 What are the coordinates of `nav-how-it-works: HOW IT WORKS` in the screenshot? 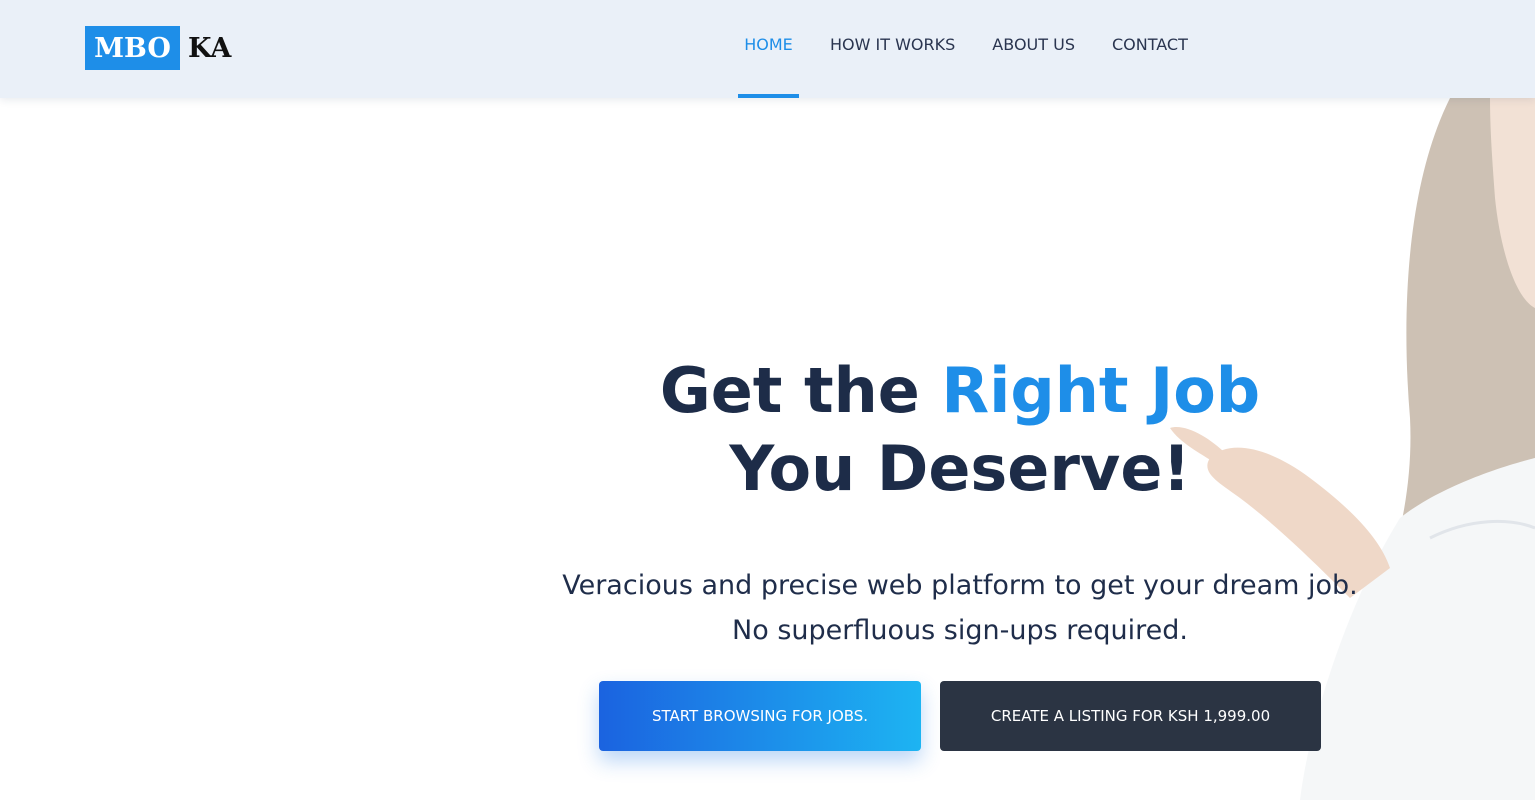 It's located at (892, 49).